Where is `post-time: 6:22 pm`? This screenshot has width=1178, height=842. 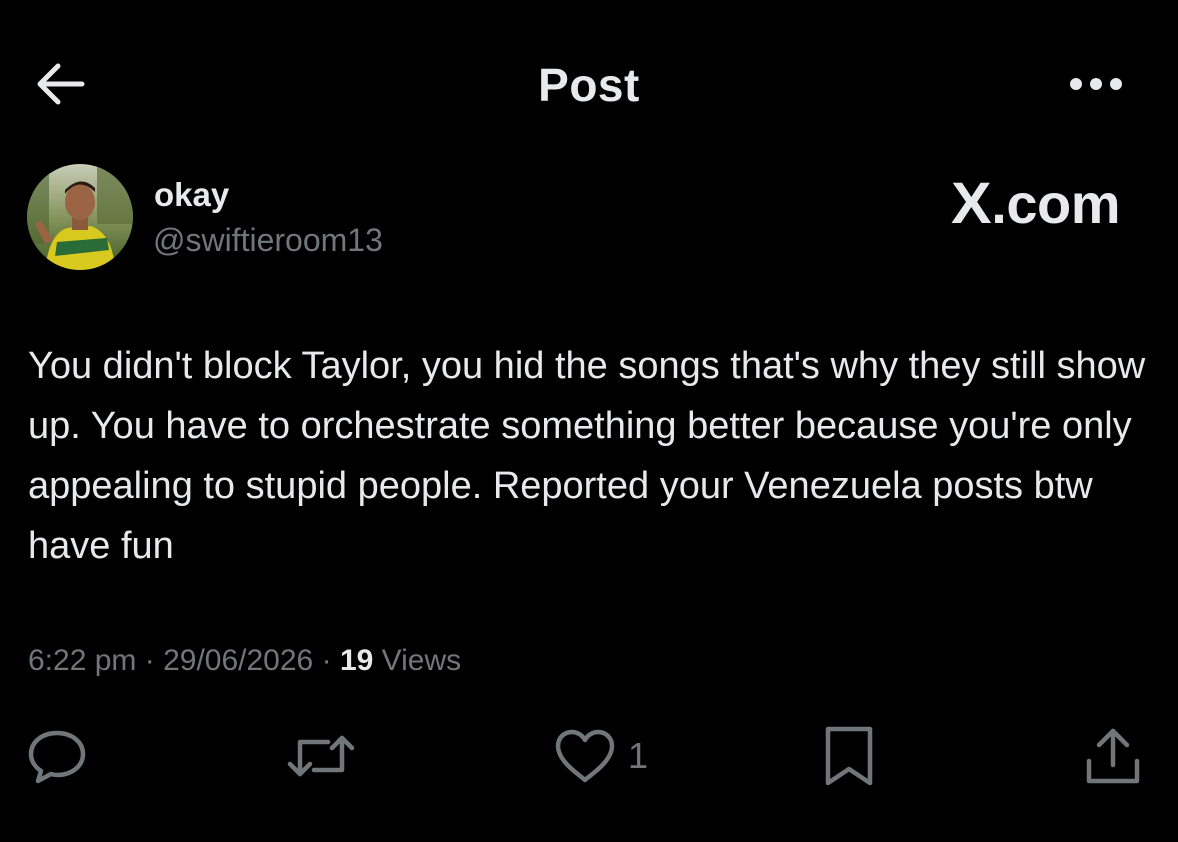
post-time: 6:22 pm is located at coordinates (82, 660).